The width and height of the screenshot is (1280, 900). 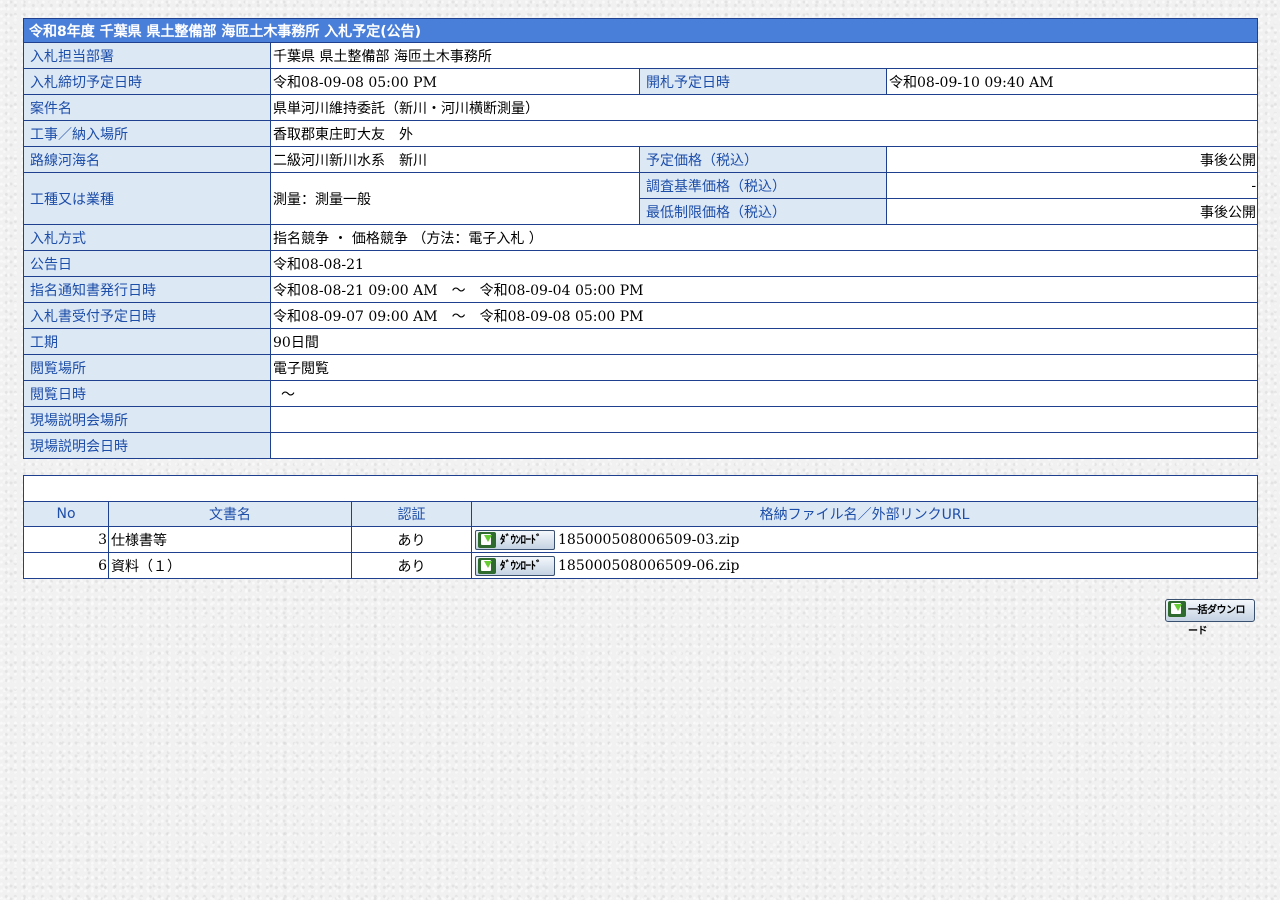 I want to click on header-cert: 認証, so click(x=411, y=514).